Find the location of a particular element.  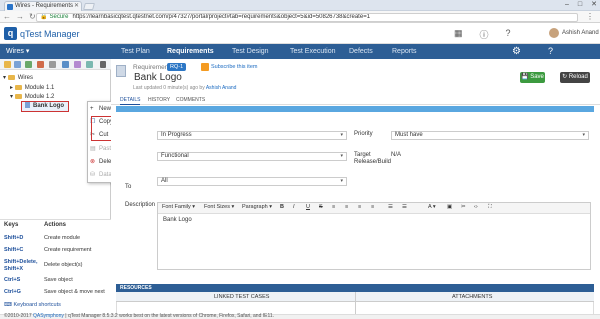

strikethrough-icon: S is located at coordinates (321, 207).